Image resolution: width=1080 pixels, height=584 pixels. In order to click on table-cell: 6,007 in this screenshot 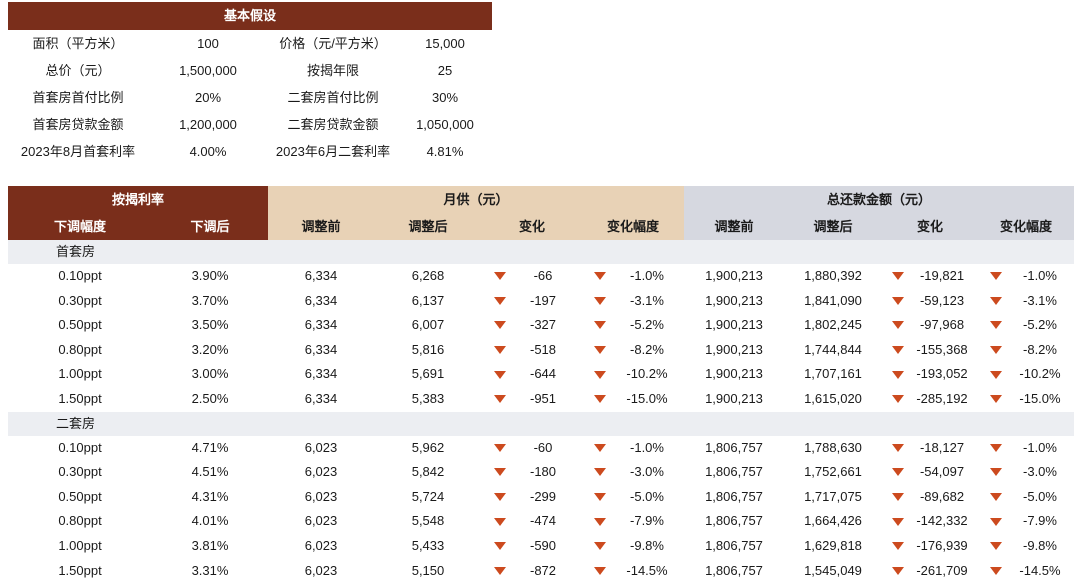, I will do `click(428, 325)`.